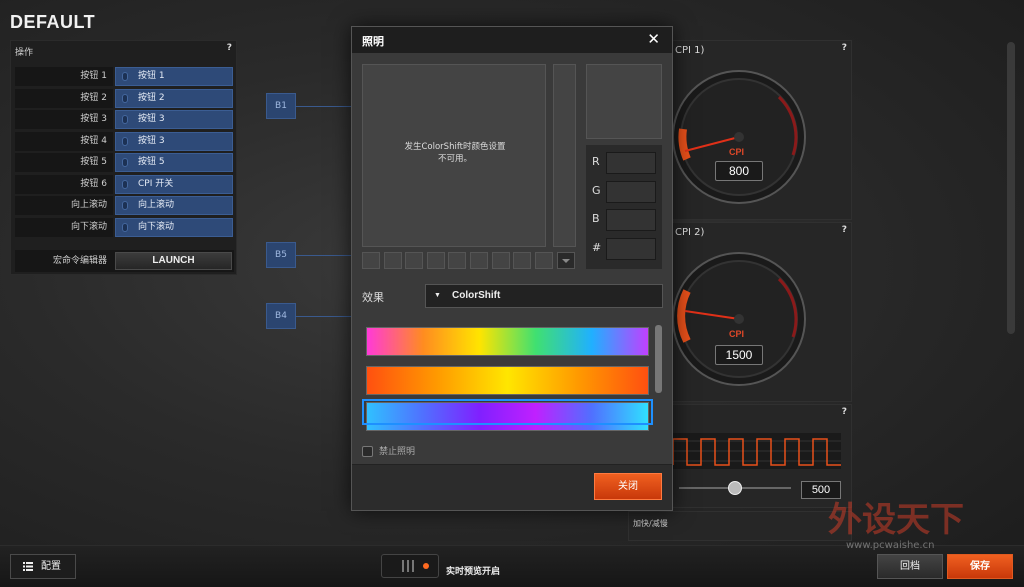 Image resolution: width=1024 pixels, height=587 pixels. Describe the element at coordinates (631, 192) in the screenshot. I see `g-input` at that location.